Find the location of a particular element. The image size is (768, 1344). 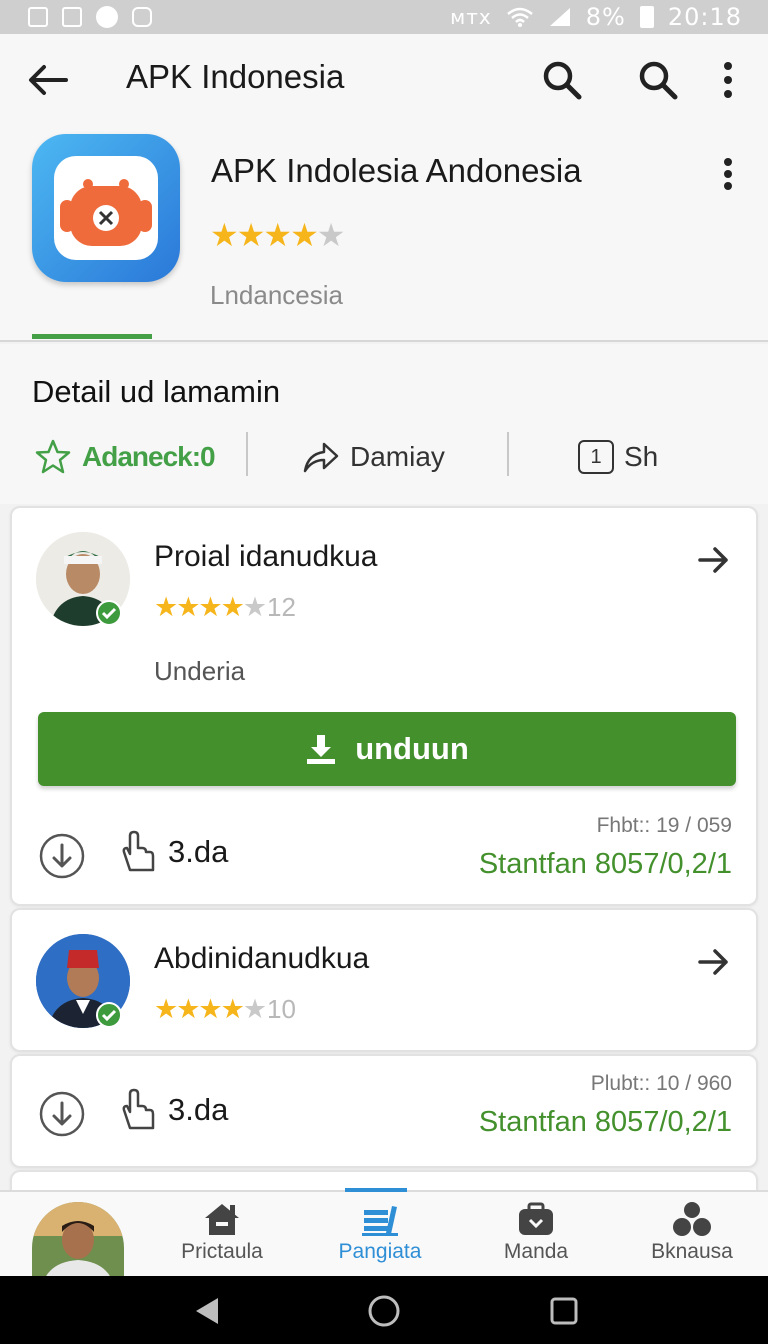

download-button-label: unduun is located at coordinates (412, 748).